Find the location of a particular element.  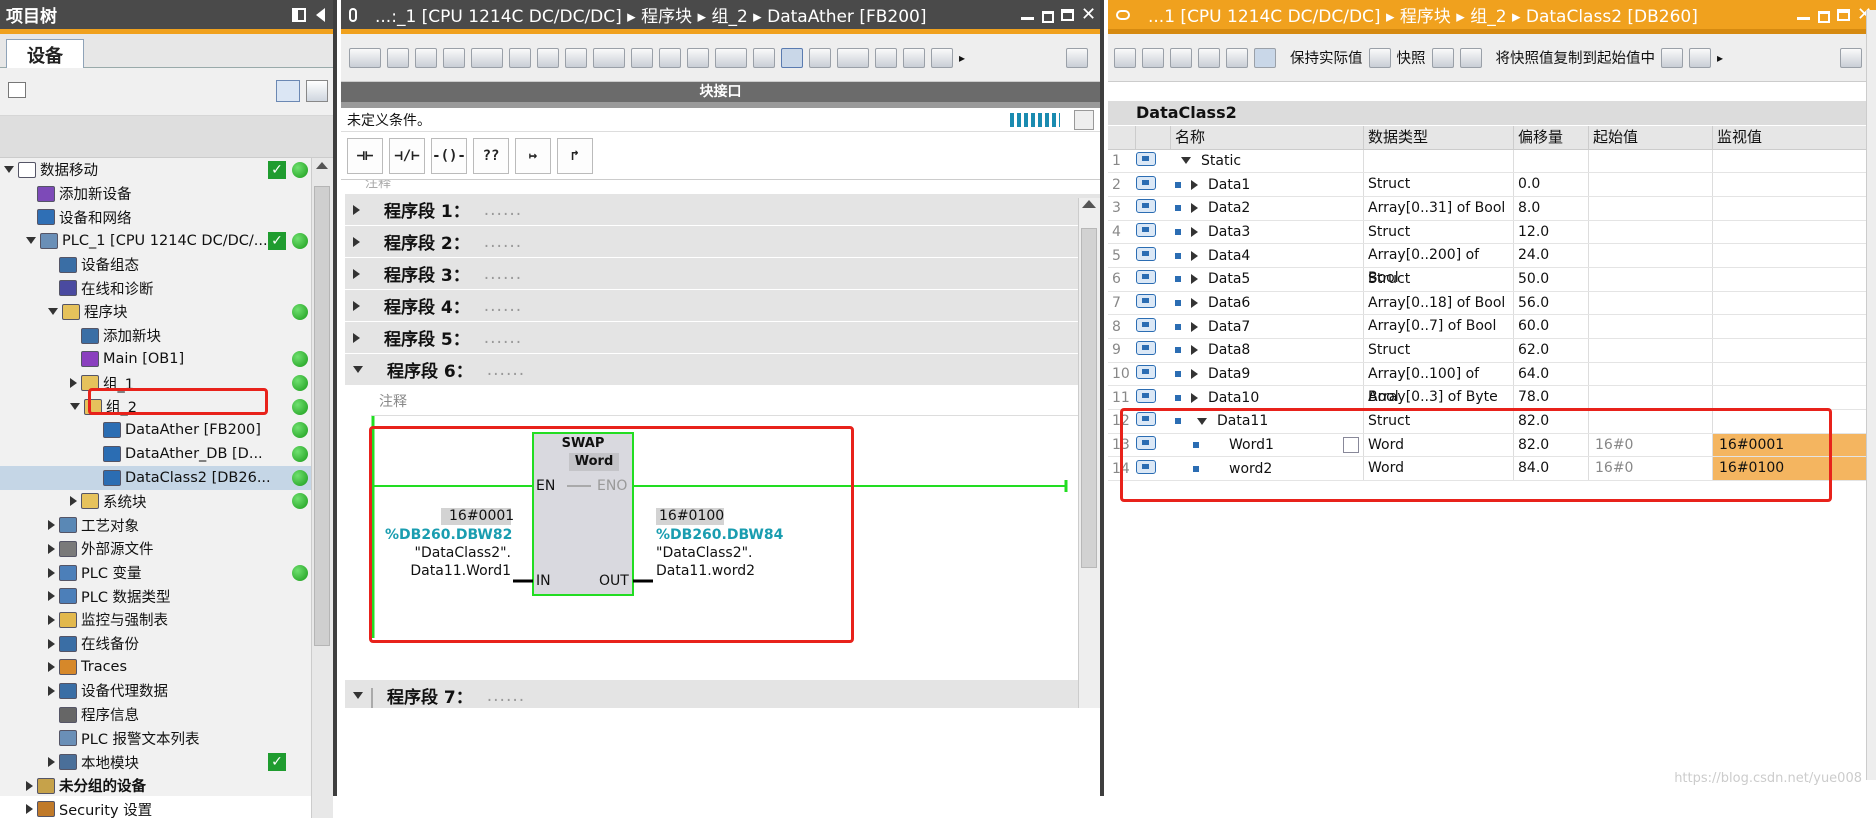

snapshot-db-icon is located at coordinates (1379, 57).